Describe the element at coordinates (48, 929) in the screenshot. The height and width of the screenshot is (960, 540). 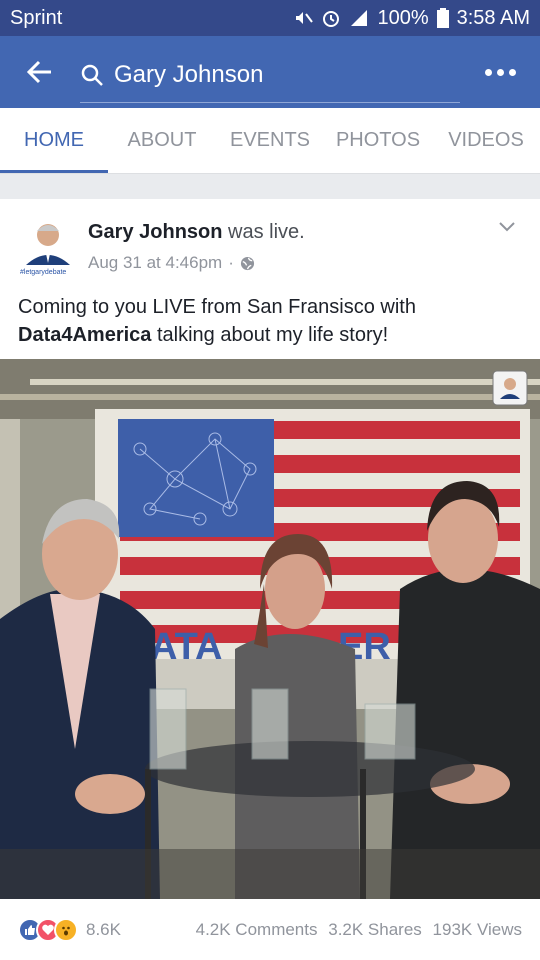
I see `reactions` at that location.